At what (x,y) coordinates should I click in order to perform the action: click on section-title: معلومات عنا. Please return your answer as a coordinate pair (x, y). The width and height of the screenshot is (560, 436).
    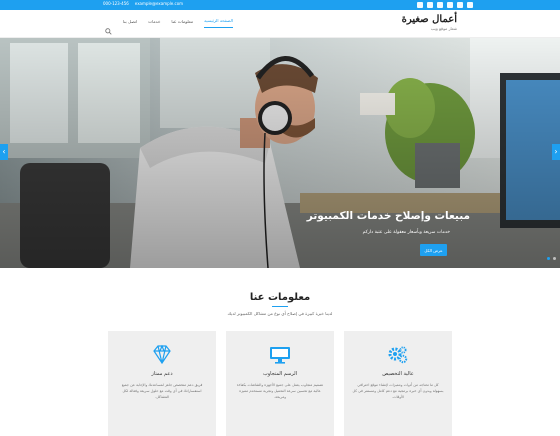
    Looking at the image, I should click on (280, 297).